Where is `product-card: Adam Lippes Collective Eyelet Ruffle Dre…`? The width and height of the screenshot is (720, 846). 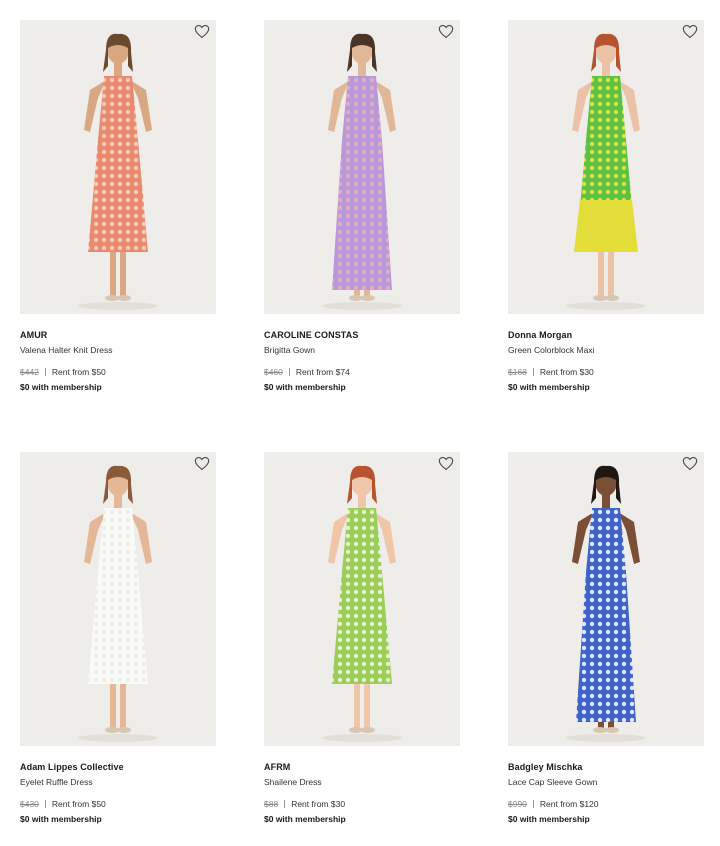
product-card: Adam Lippes Collective Eyelet Ruffle Dre… is located at coordinates (118, 638).